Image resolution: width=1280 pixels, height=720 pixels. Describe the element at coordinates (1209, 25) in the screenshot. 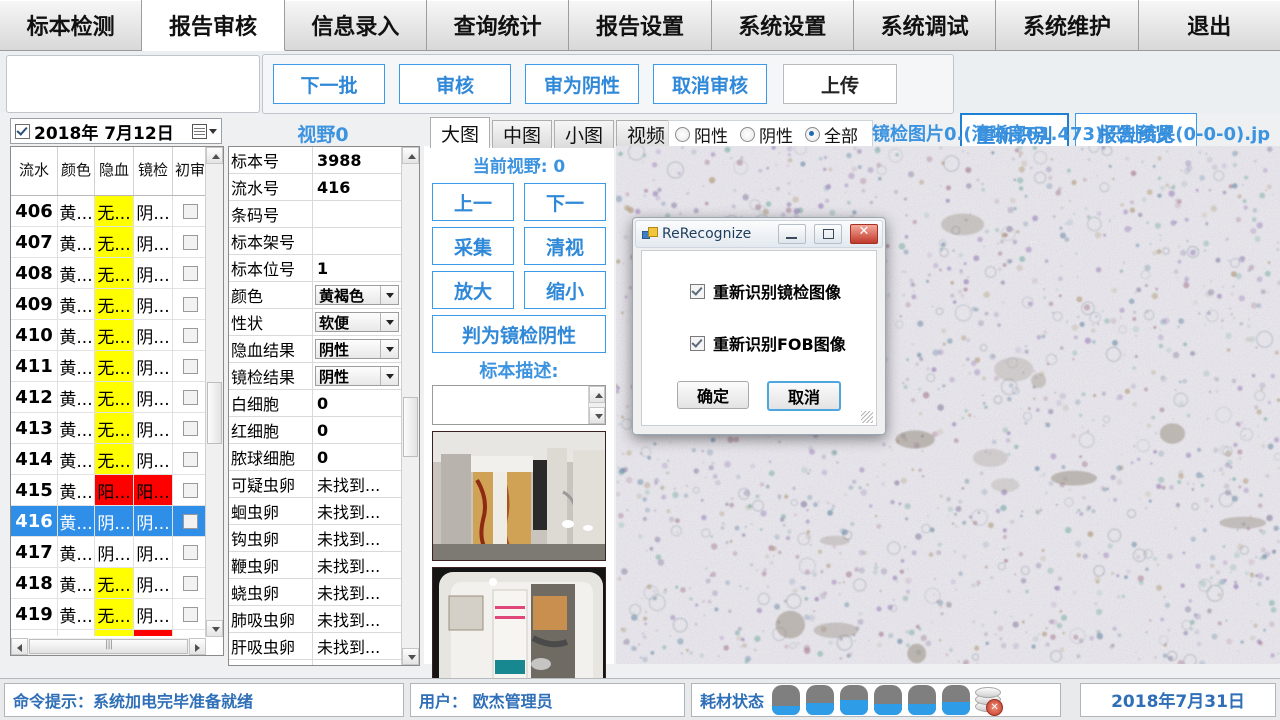

I see `tab-9: 退出` at that location.